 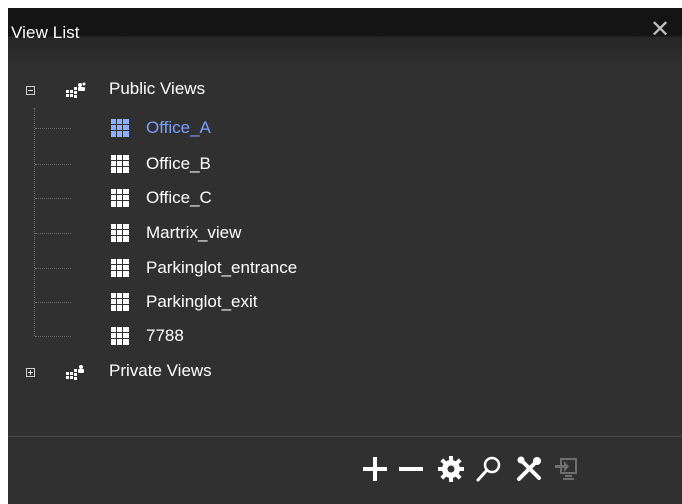 I want to click on tree-item-office-c: Office_C, so click(x=345, y=199).